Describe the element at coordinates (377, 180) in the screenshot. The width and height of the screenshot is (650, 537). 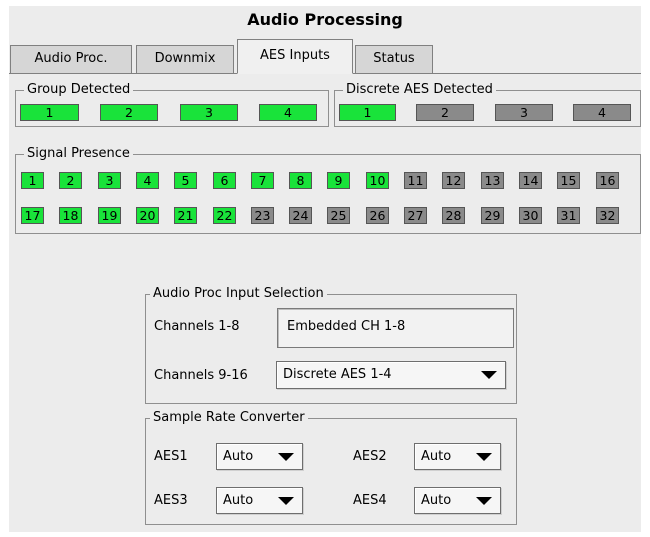
I see `signal-indicator: 10` at that location.